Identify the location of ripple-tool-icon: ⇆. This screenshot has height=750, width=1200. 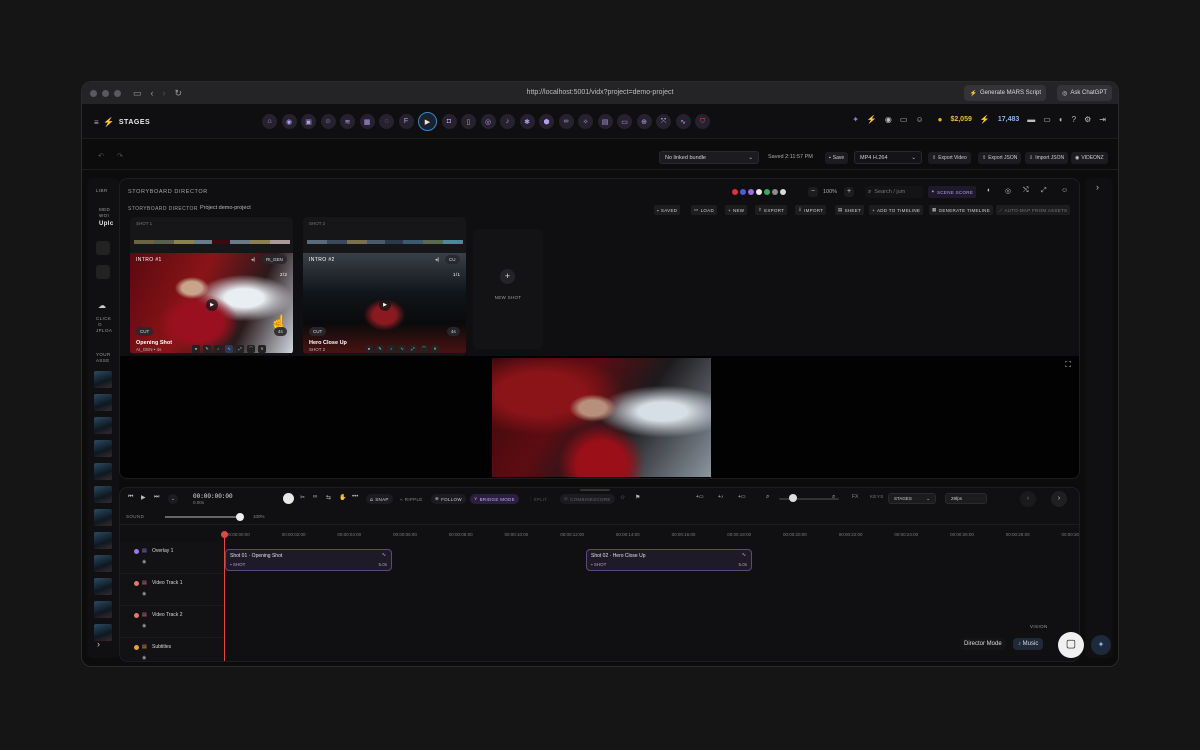
(328, 497).